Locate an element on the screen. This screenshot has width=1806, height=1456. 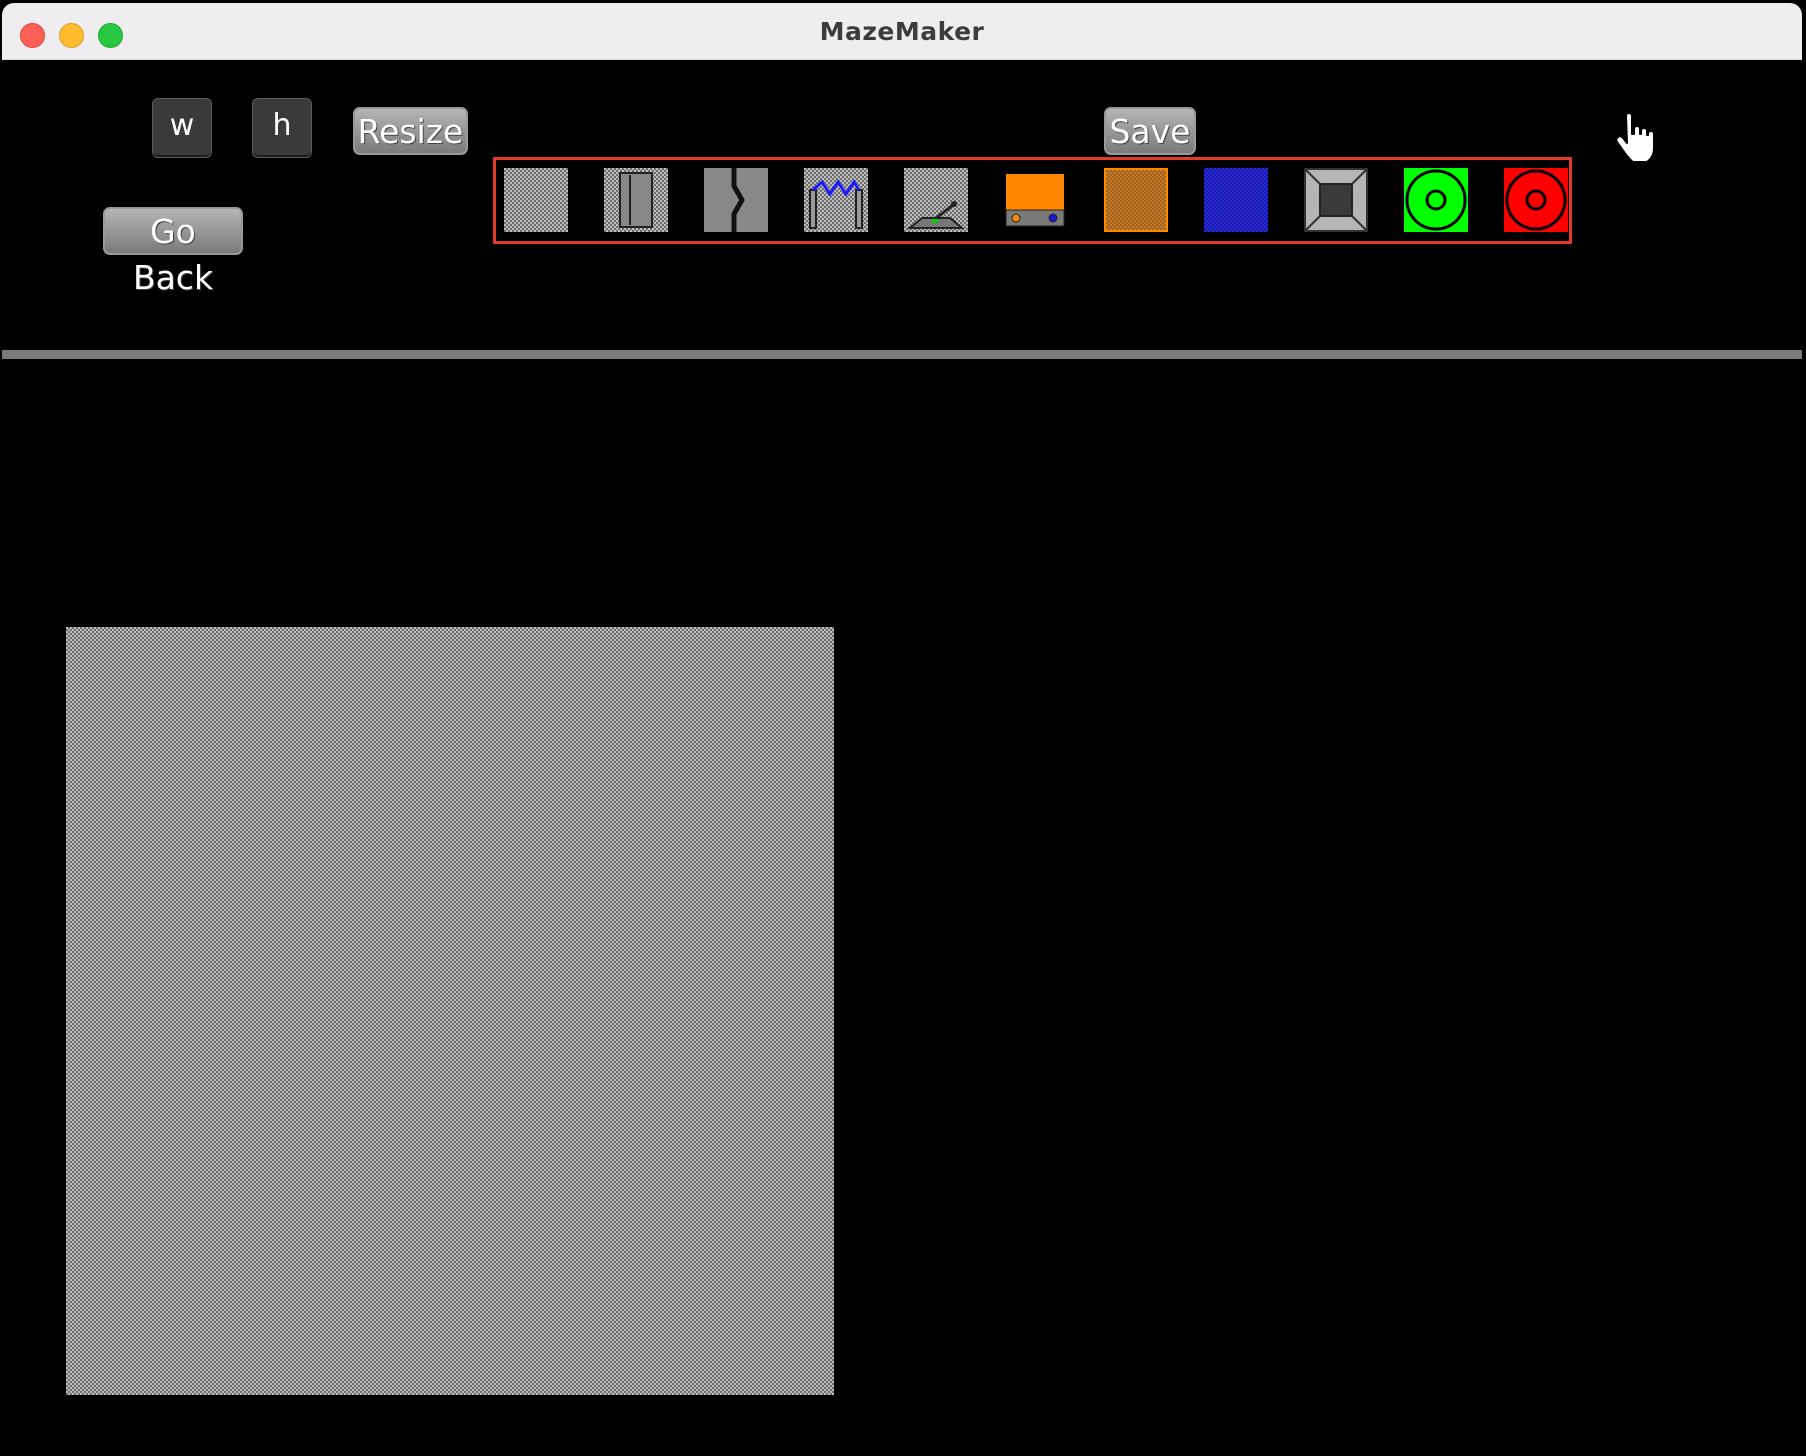
door-tile-icon is located at coordinates (636, 200).